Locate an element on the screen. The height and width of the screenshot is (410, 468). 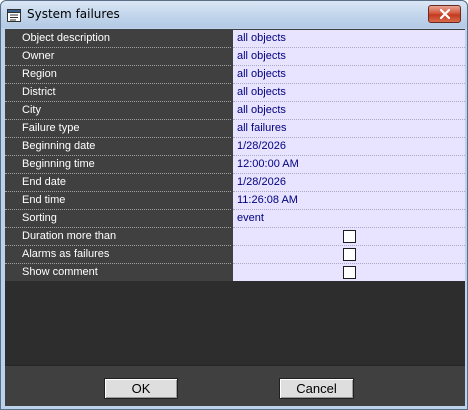
property-label: District is located at coordinates (118, 93).